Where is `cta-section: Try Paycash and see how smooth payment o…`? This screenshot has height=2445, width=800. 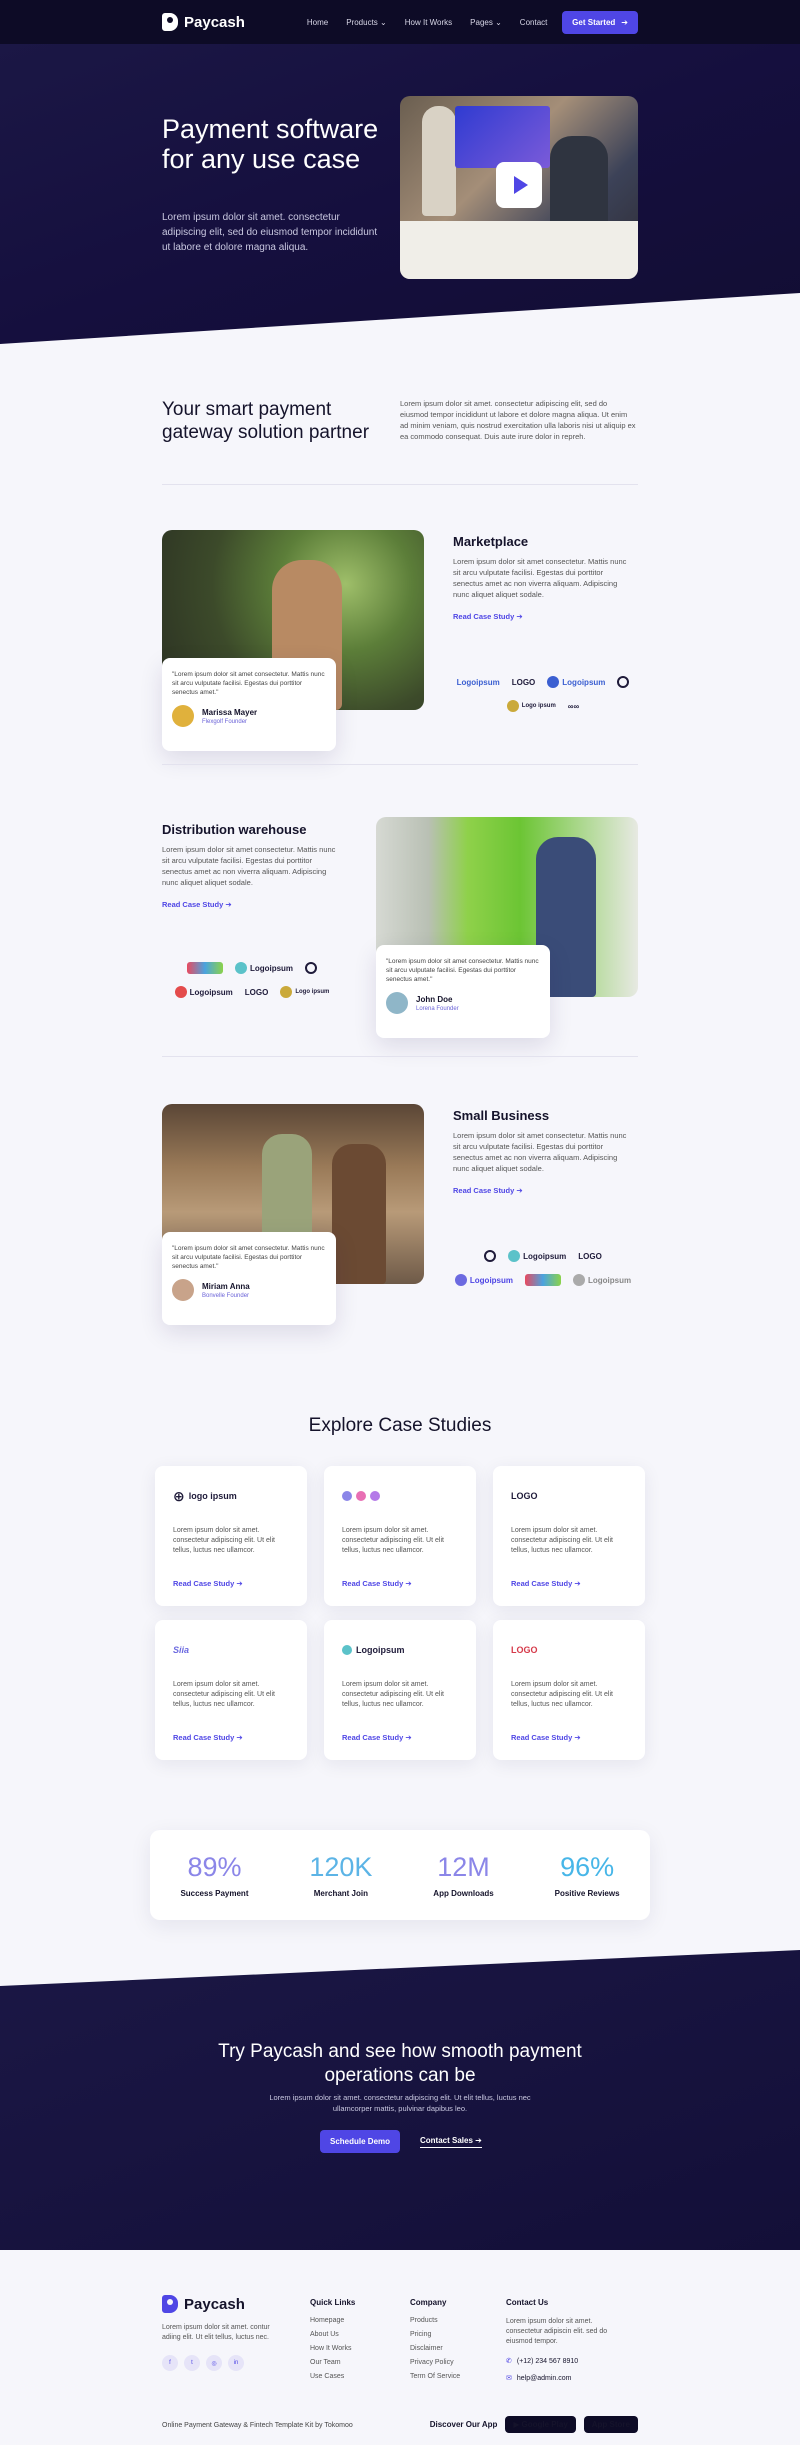 cta-section: Try Paycash and see how smooth payment o… is located at coordinates (400, 2100).